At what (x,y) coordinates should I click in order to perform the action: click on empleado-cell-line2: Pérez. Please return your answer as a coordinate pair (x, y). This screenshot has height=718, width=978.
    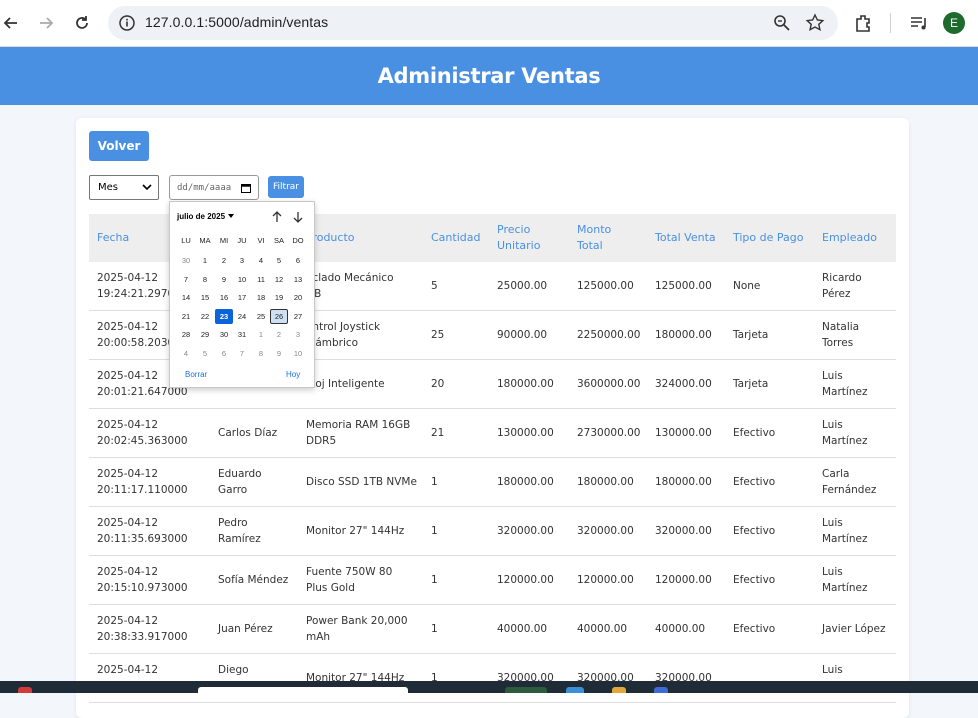
    Looking at the image, I should click on (836, 294).